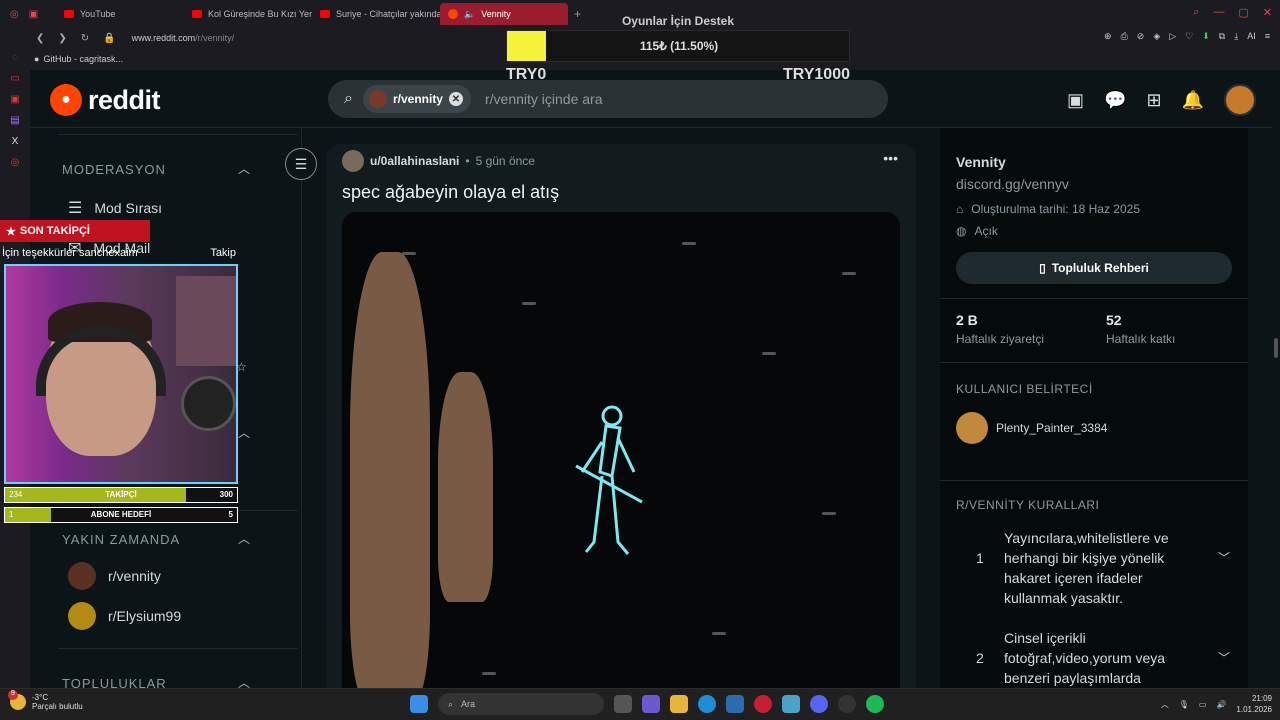 Image resolution: width=1280 pixels, height=720 pixels. Describe the element at coordinates (114, 576) in the screenshot. I see `sidebar-item-vennity: r/vennity` at that location.